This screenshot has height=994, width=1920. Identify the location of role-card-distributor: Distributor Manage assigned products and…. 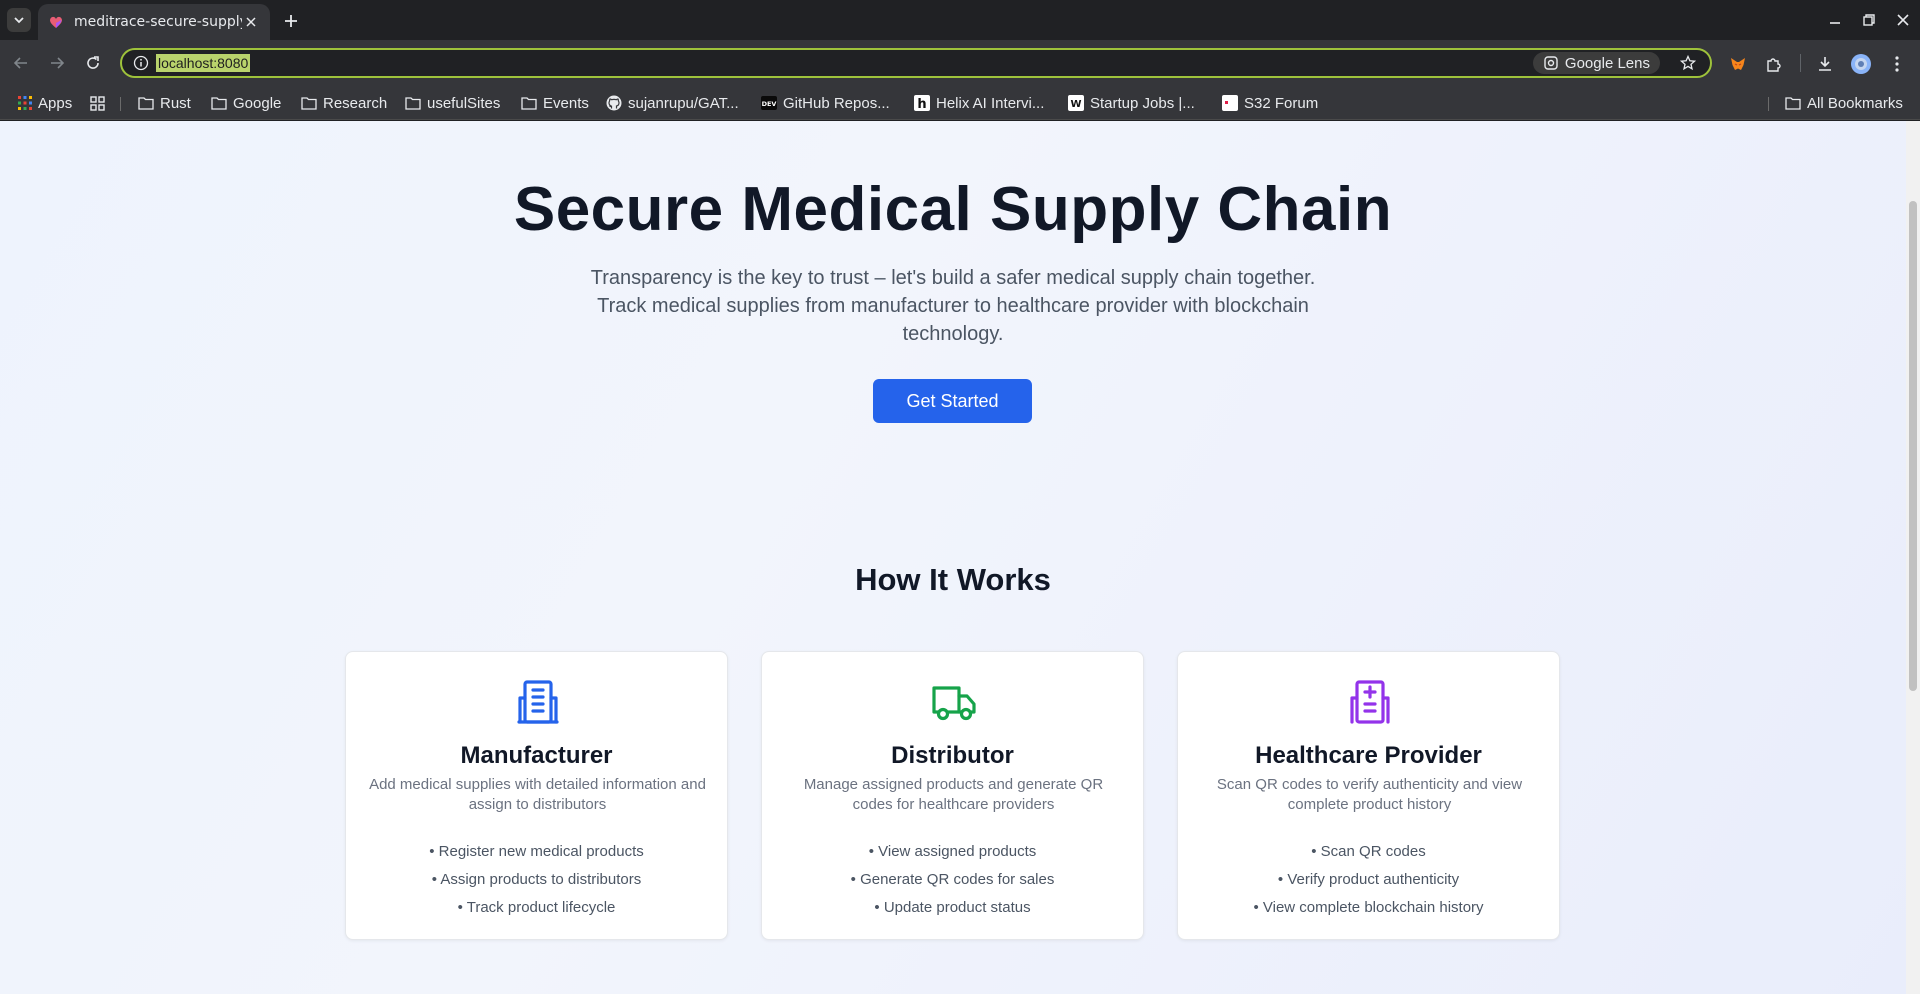
(952, 795).